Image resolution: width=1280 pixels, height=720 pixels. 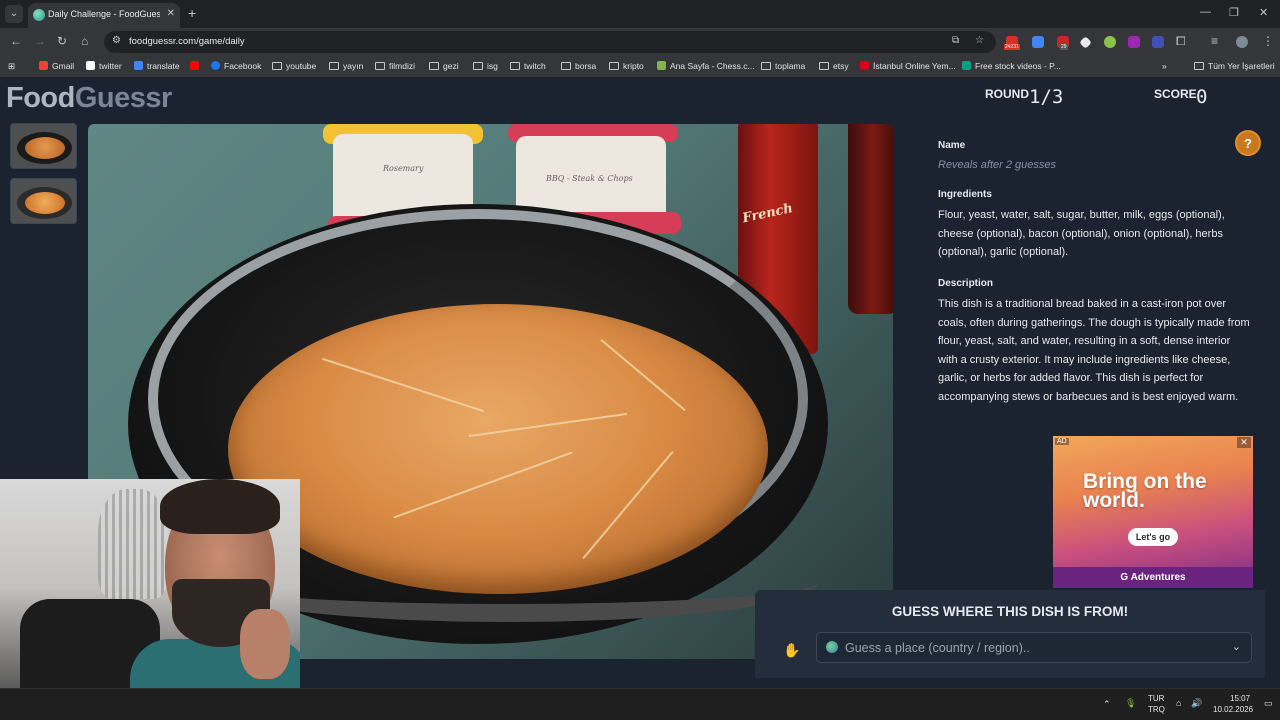 What do you see at coordinates (955, 40) in the screenshot?
I see `install-app-icon: ⧉` at bounding box center [955, 40].